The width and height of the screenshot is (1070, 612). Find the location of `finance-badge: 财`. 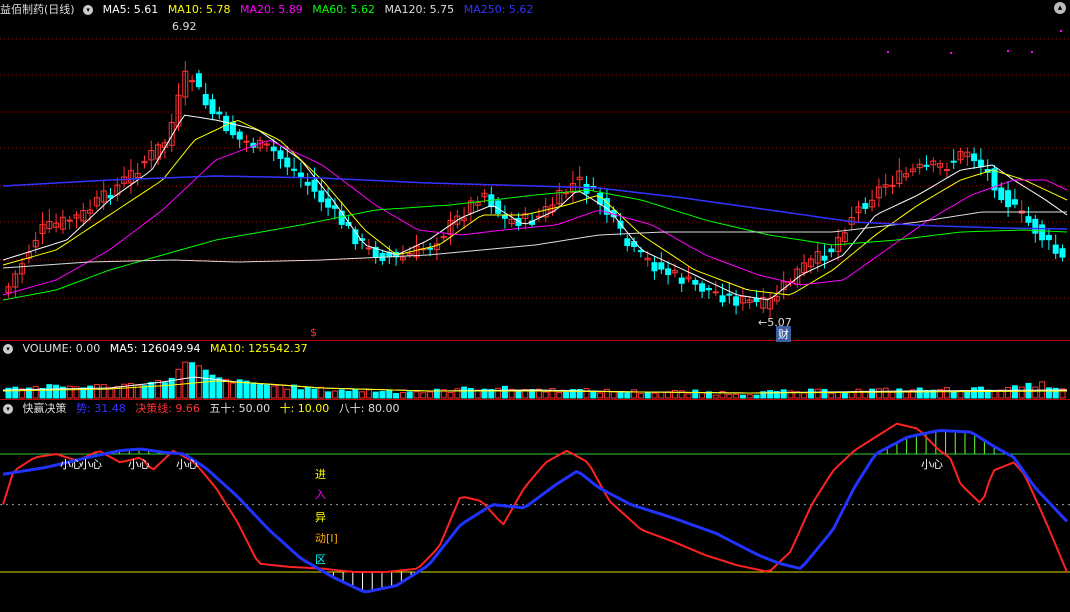

finance-badge: 财 is located at coordinates (783, 334).